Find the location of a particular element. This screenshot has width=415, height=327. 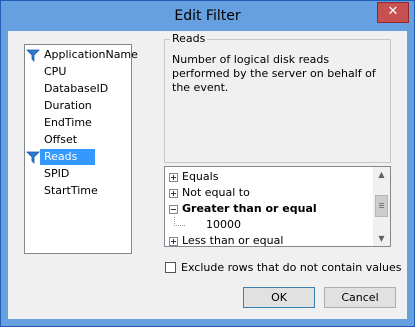

column-item-databaseid: DatabaseID is located at coordinates (78, 89).